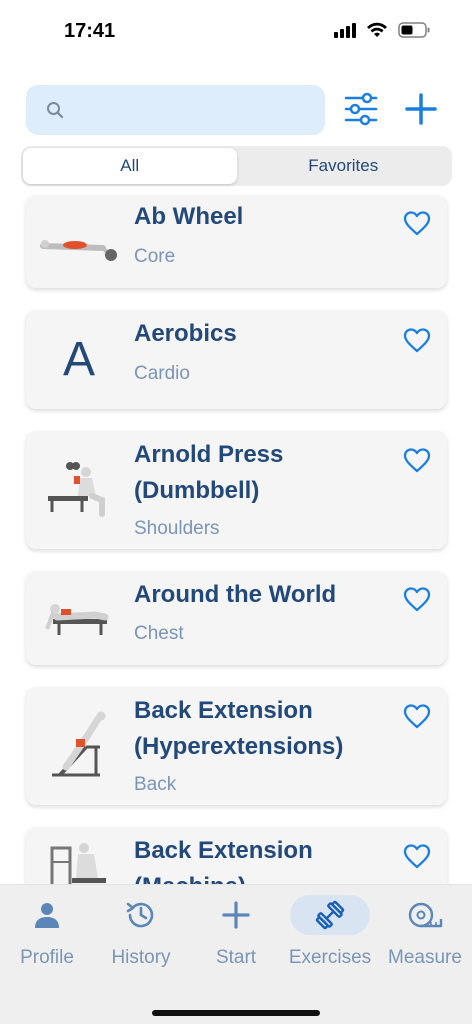  Describe the element at coordinates (425, 957) in the screenshot. I see `tab-label: Measure` at that location.